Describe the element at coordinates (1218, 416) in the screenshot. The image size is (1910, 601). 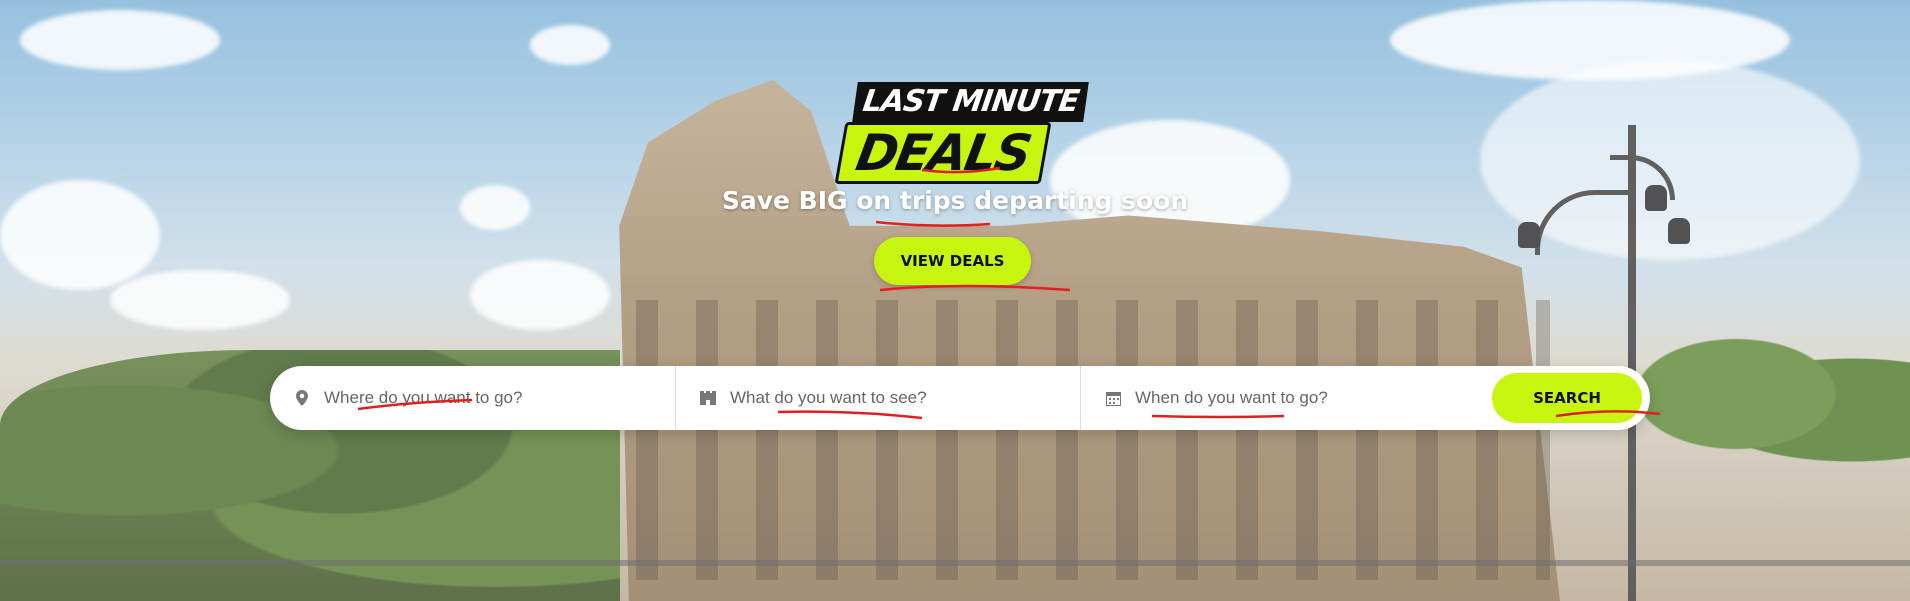
I see `annotation-underline-date` at that location.